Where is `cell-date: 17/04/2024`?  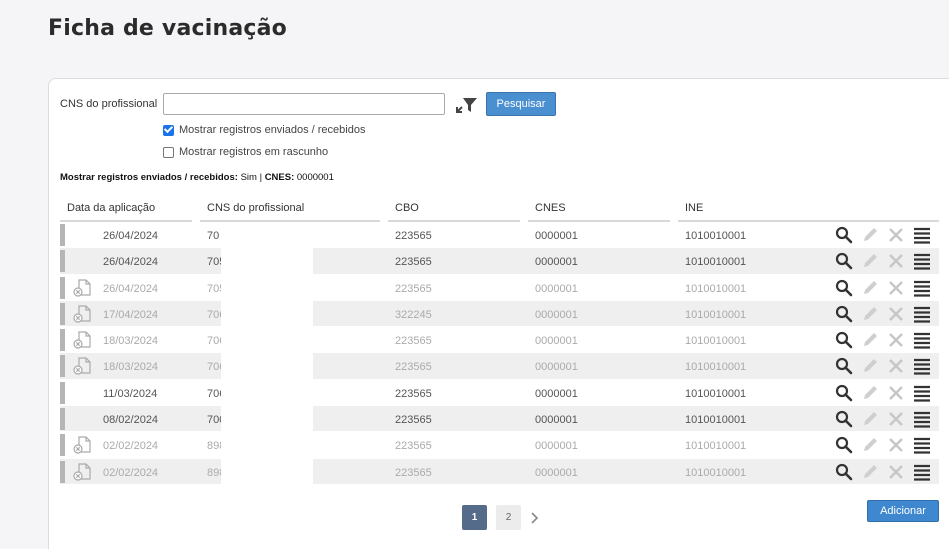
cell-date: 17/04/2024 is located at coordinates (131, 314).